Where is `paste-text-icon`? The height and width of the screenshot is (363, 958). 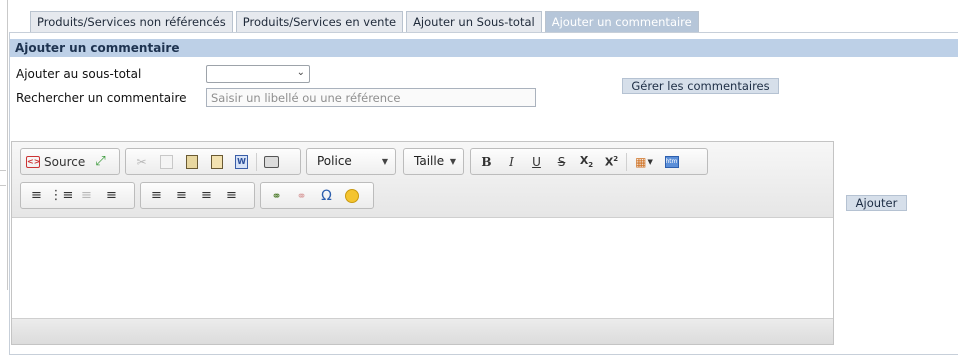 paste-text-icon is located at coordinates (216, 161).